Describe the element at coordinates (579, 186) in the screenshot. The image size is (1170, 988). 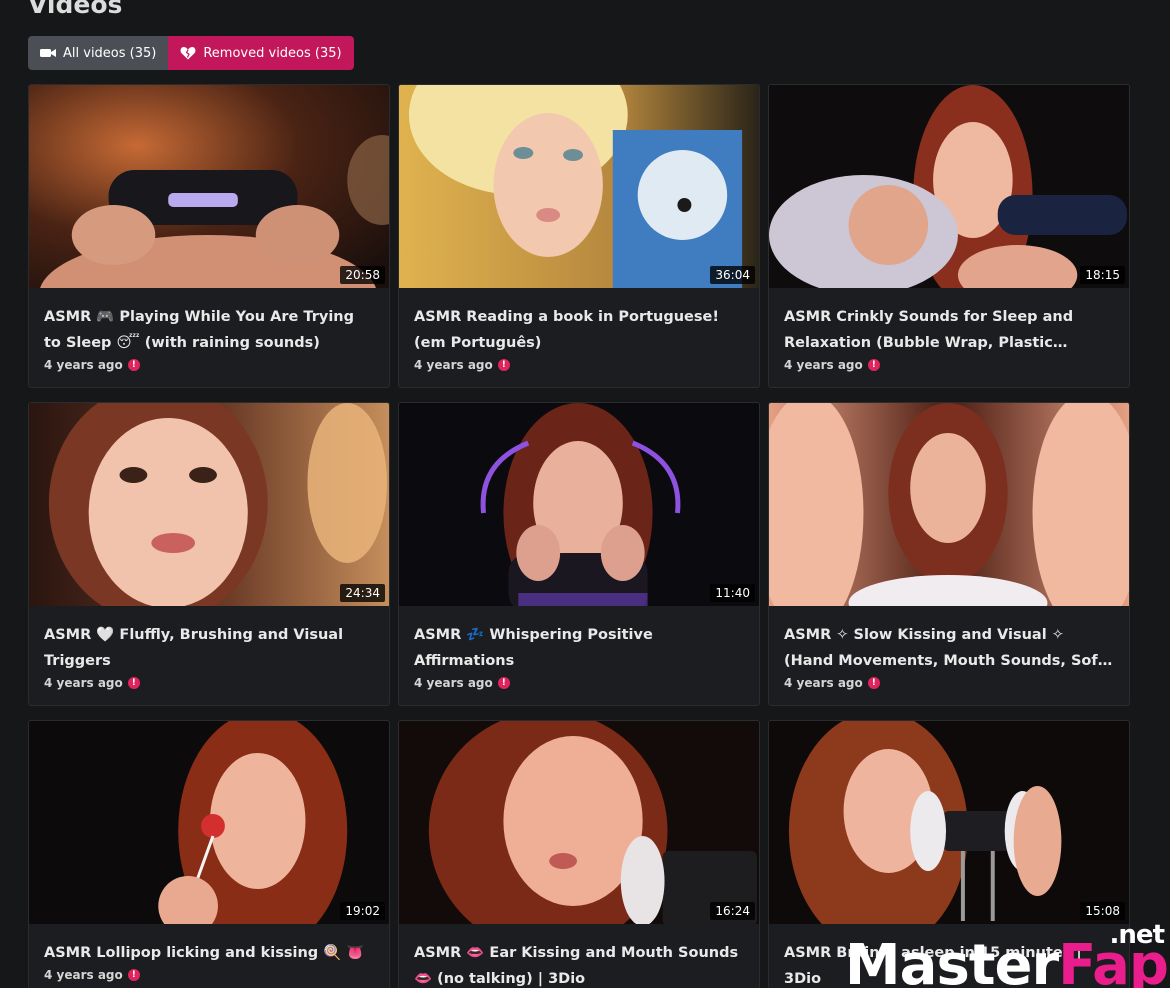
I see `video-thumbnail: 36:04` at that location.